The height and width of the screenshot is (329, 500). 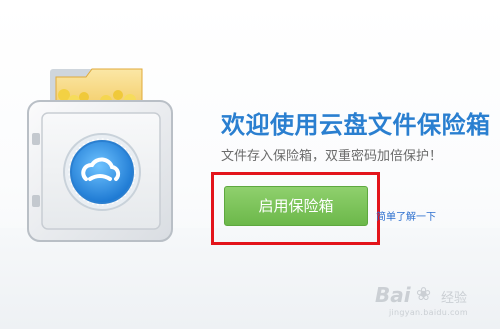 What do you see at coordinates (435, 303) in the screenshot?
I see `watermark: Bai ❀ 经验 jingyan.baidu.com` at bounding box center [435, 303].